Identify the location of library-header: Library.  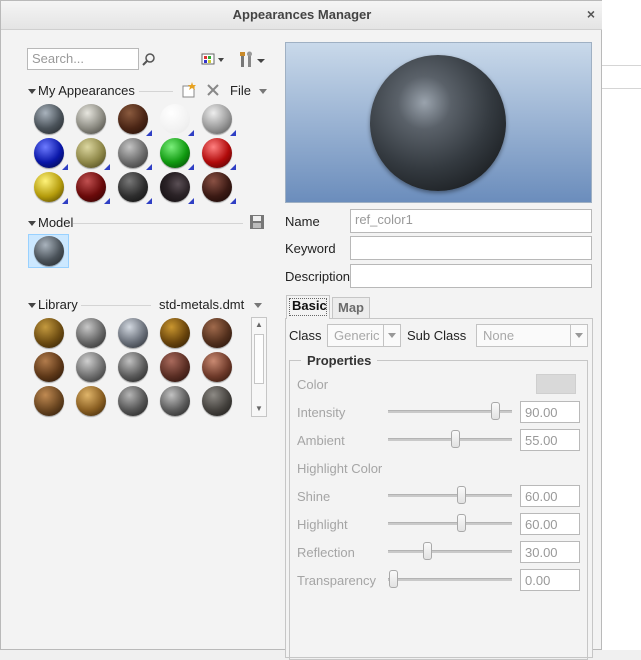
(53, 304).